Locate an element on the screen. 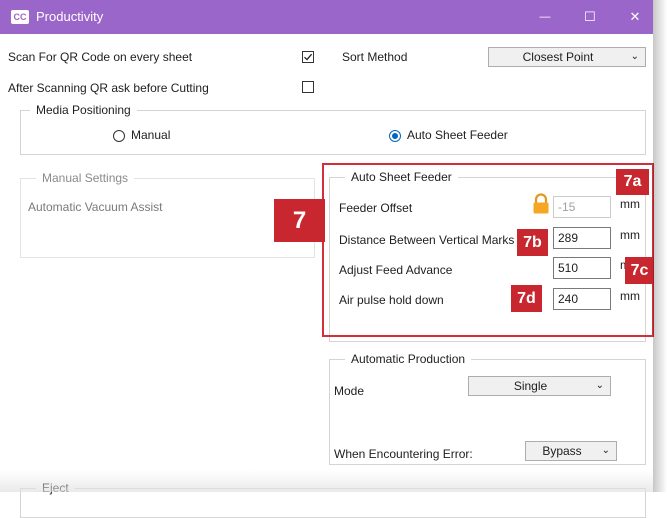 This screenshot has height=518, width=667. sort-method-label: Sort Method is located at coordinates (375, 57).